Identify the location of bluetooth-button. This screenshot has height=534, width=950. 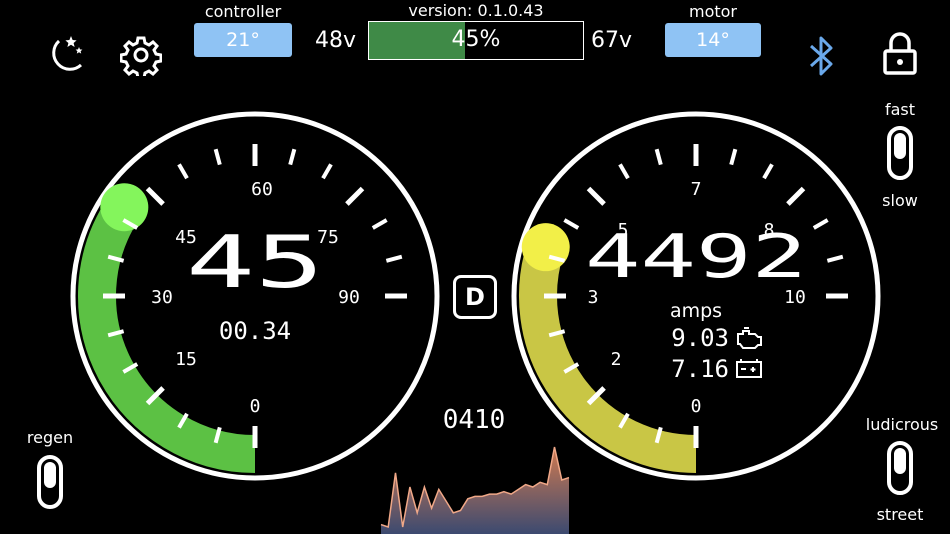
(822, 56).